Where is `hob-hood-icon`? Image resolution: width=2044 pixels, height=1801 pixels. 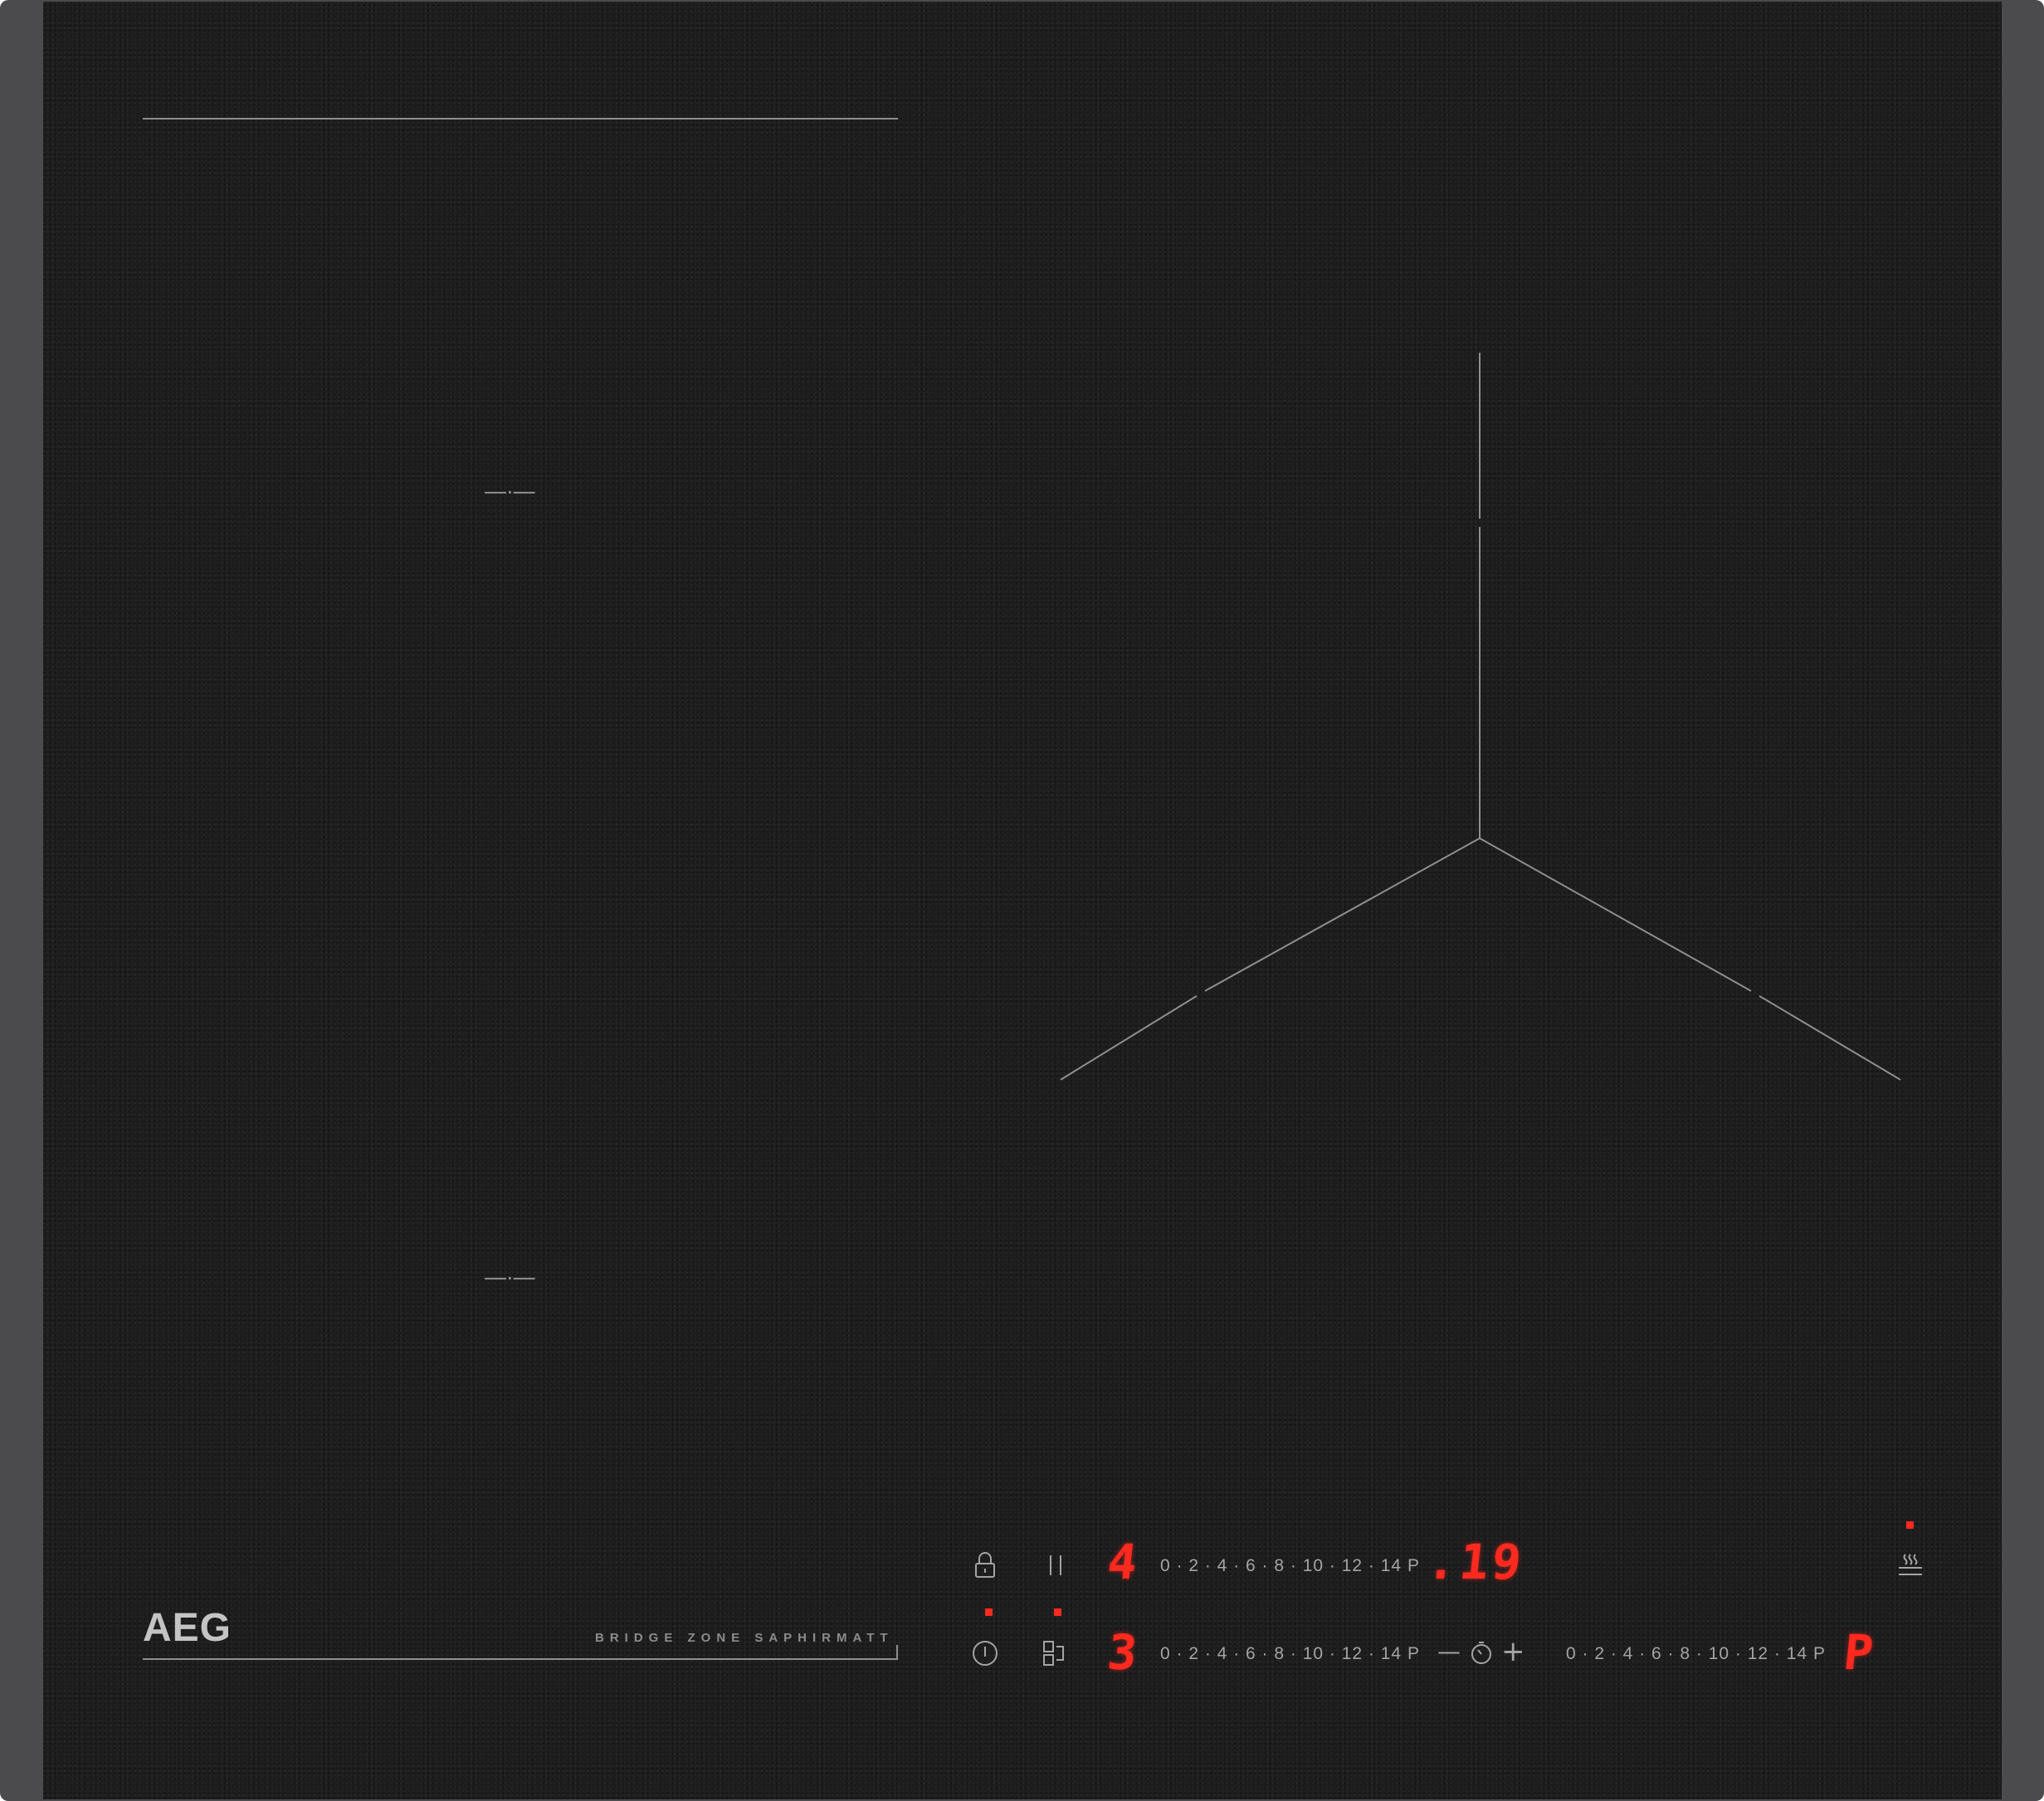
hob-hood-icon is located at coordinates (1910, 1564).